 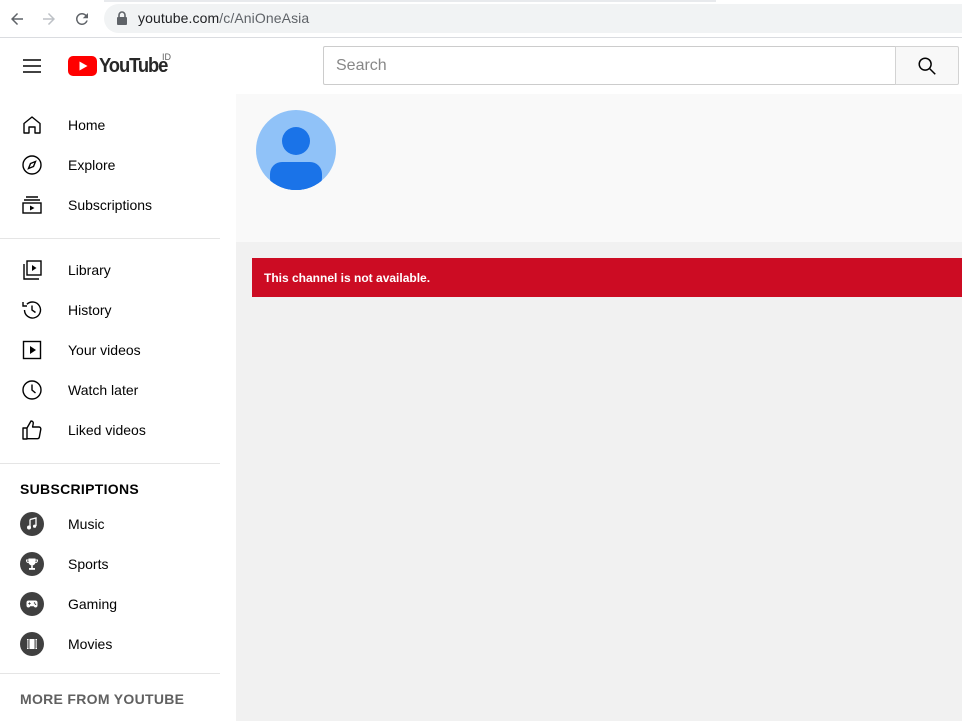 I want to click on search-input, so click(x=610, y=65).